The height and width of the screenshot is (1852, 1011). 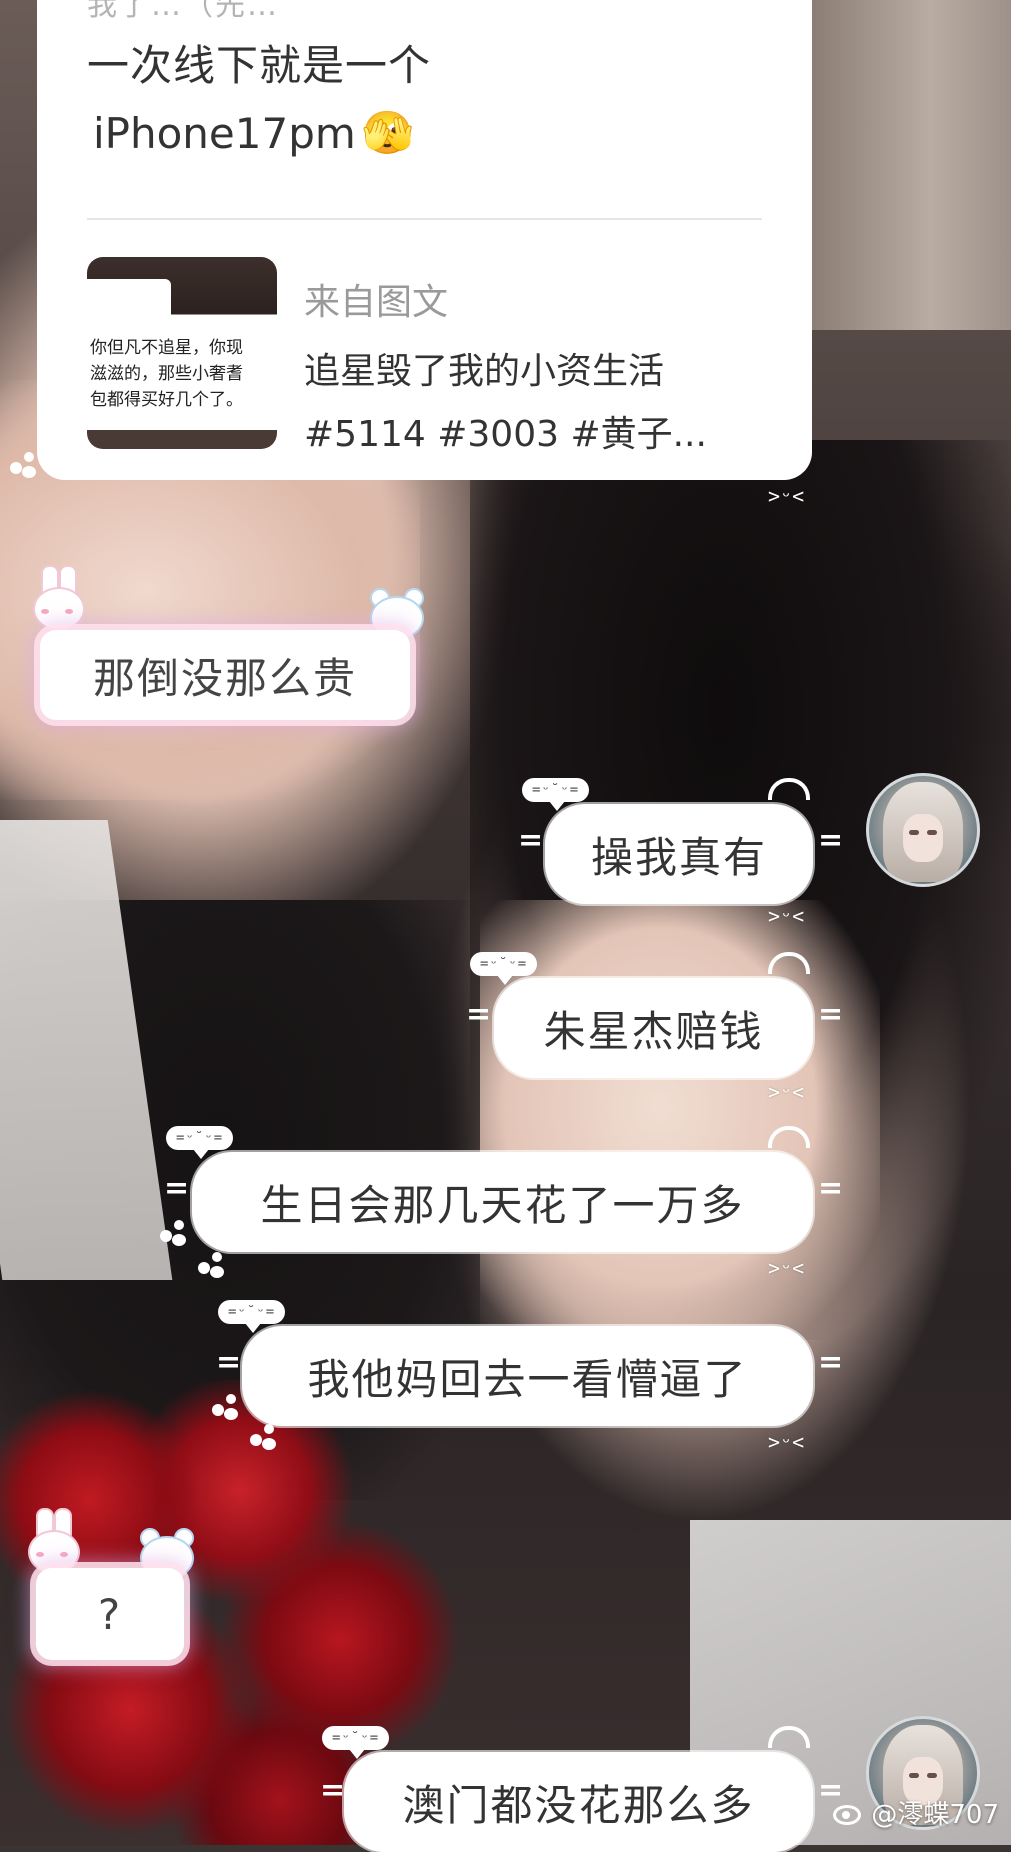 What do you see at coordinates (388, 132) in the screenshot?
I see `peeking-face-icon: 🫣` at bounding box center [388, 132].